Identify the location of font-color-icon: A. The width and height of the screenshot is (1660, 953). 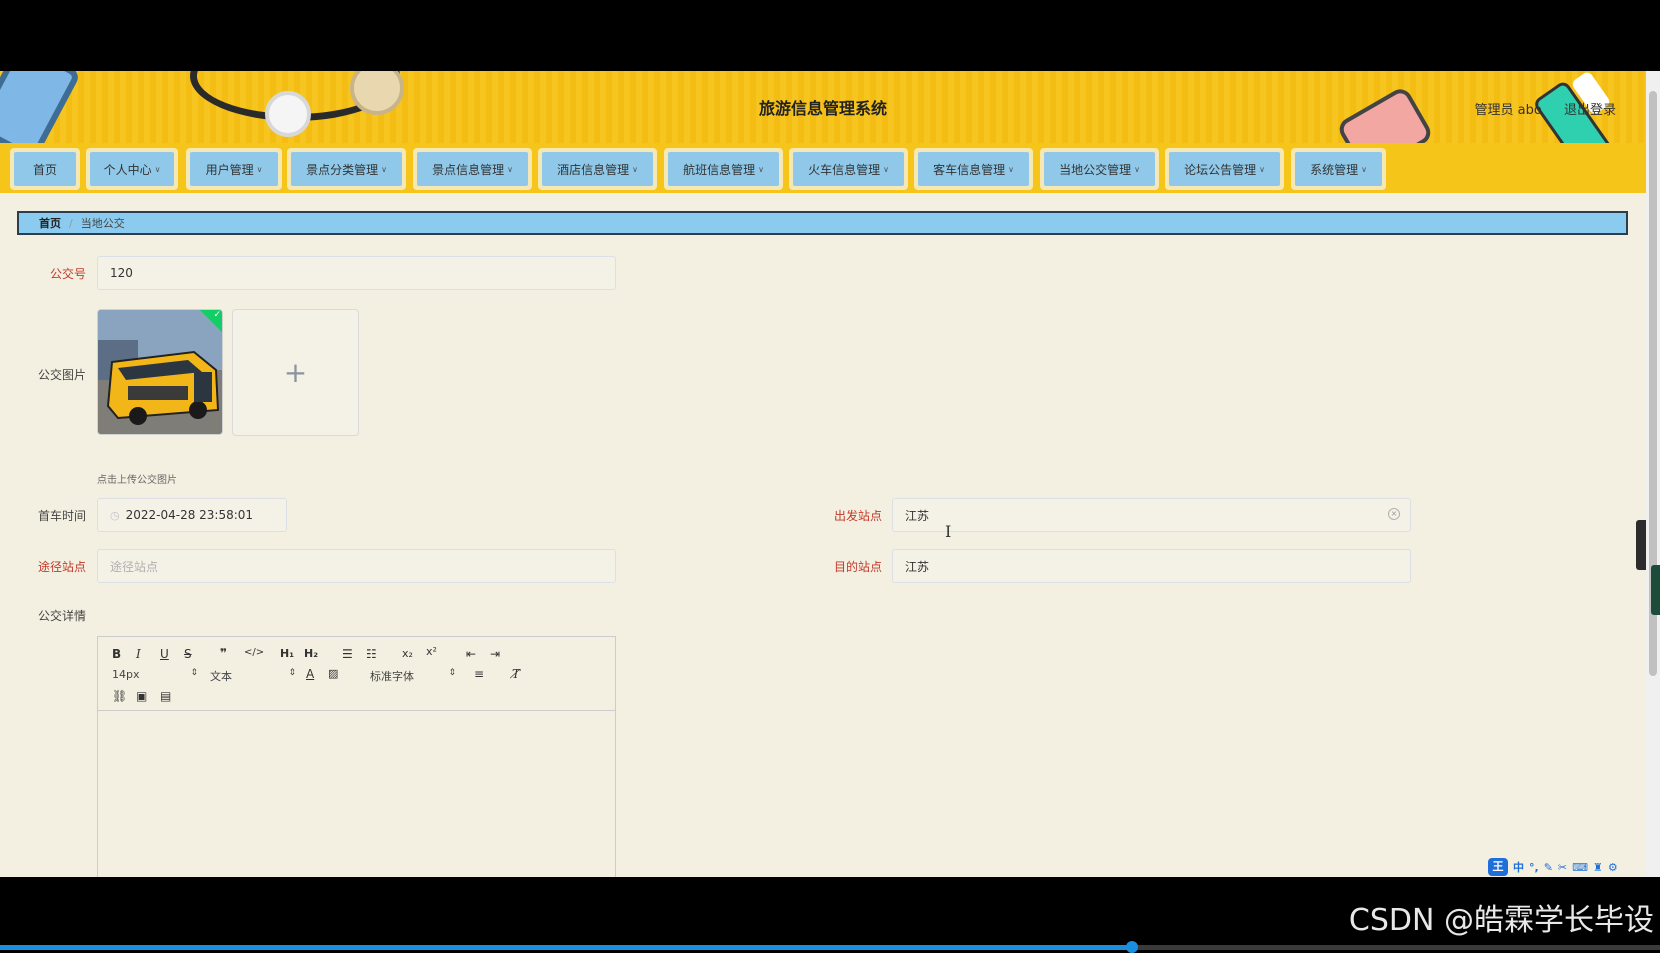
(310, 674).